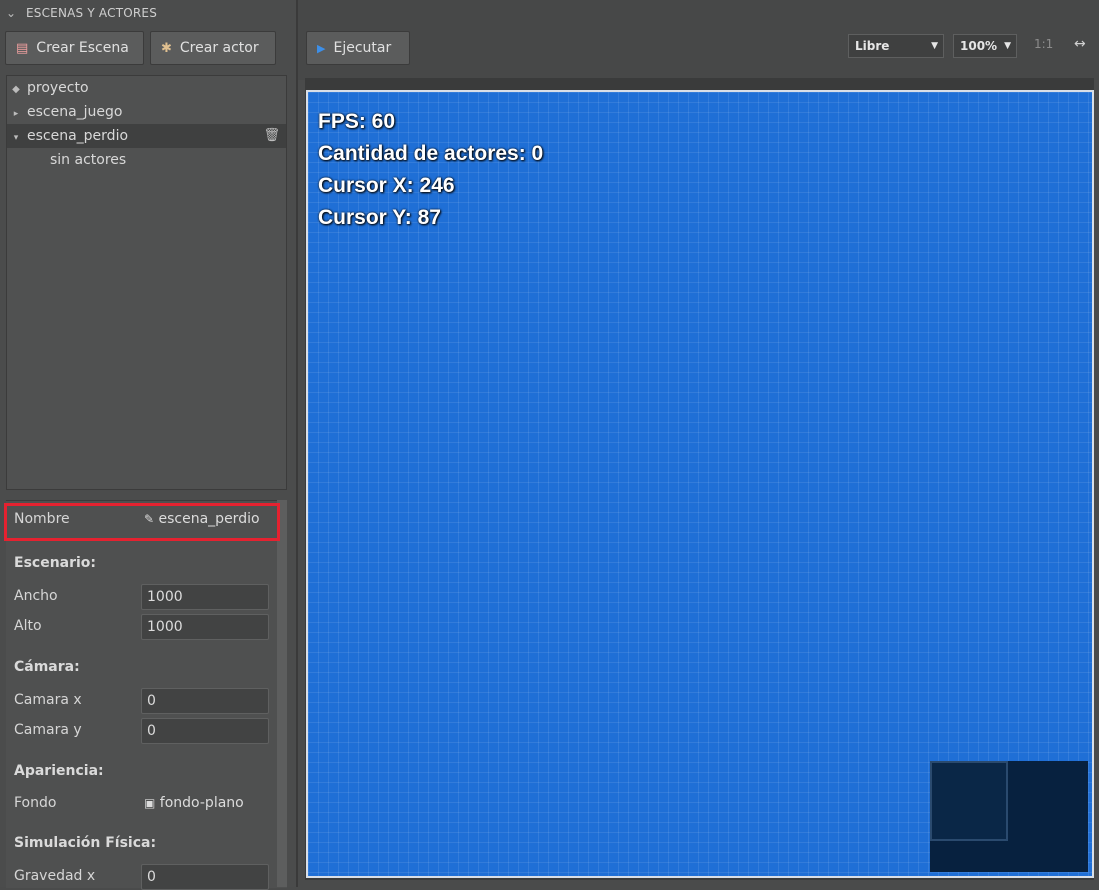 This screenshot has width=1099, height=890. What do you see at coordinates (88, 160) in the screenshot?
I see `tree-empty-label: sin actores` at bounding box center [88, 160].